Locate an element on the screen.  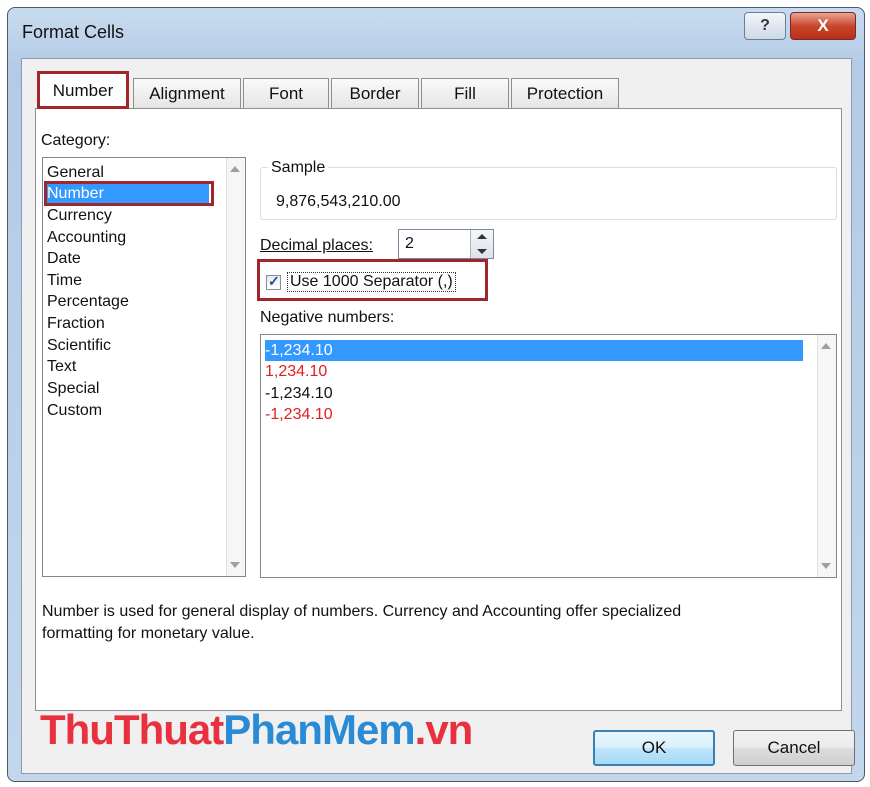
sample-label: Sample is located at coordinates (298, 168).